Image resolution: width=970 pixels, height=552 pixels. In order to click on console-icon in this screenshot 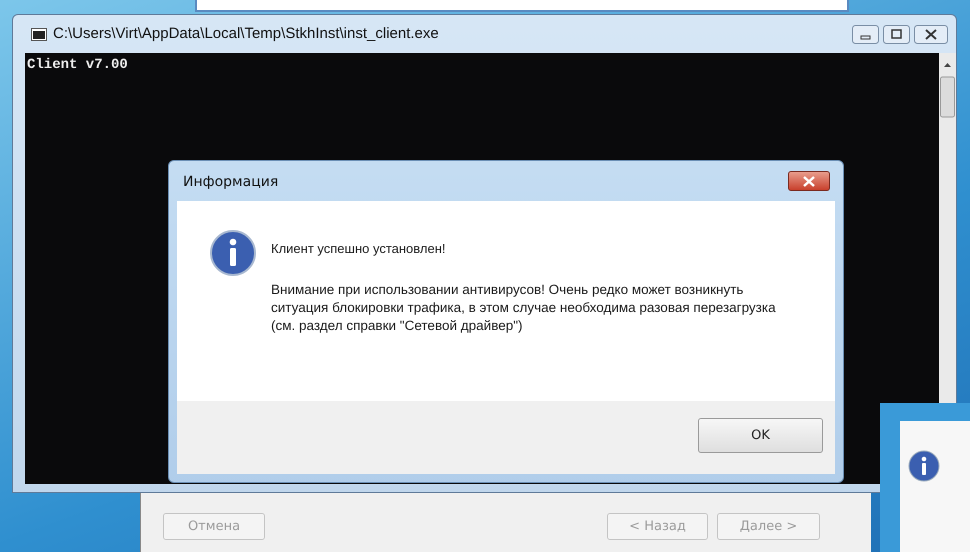, I will do `click(39, 34)`.